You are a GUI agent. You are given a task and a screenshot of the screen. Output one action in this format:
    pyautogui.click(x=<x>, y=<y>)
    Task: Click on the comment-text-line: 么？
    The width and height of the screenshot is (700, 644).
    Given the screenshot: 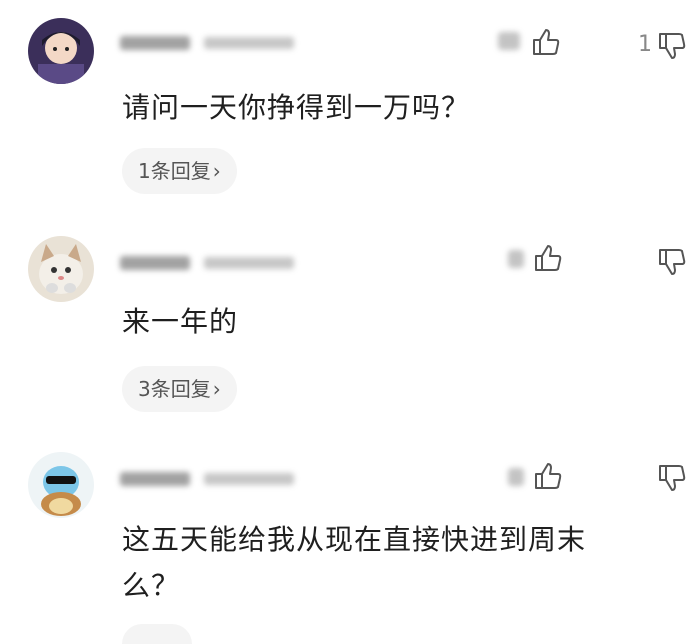 What is the action you would take?
    pyautogui.click(x=151, y=585)
    